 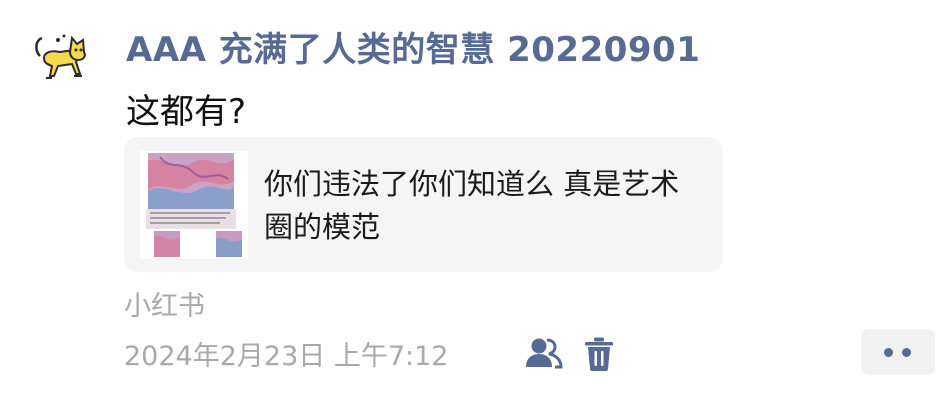 What do you see at coordinates (60, 56) in the screenshot?
I see `yellow-cat-icon` at bounding box center [60, 56].